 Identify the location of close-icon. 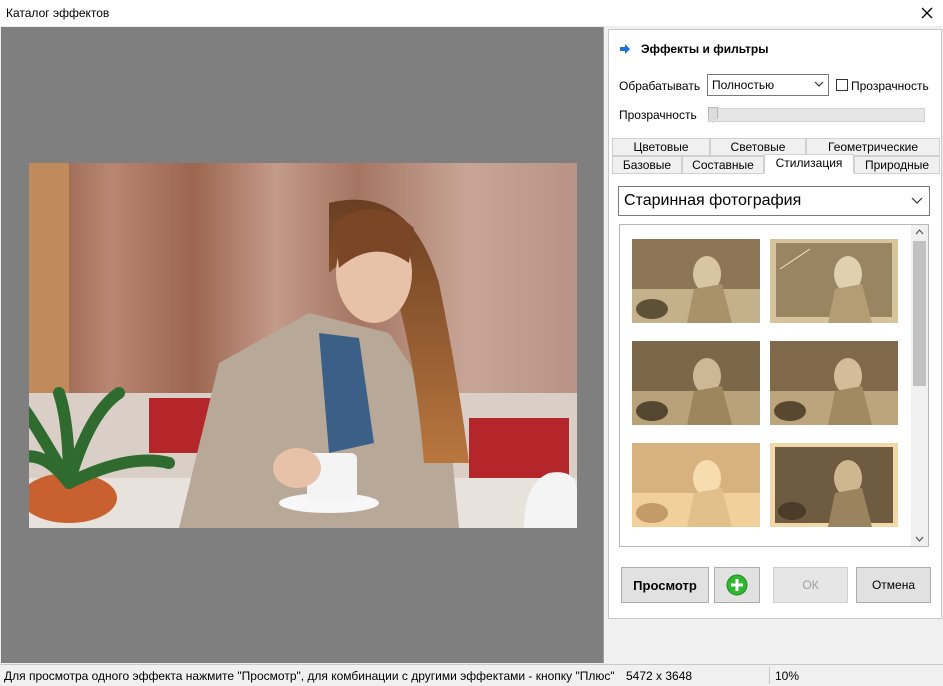
(927, 13).